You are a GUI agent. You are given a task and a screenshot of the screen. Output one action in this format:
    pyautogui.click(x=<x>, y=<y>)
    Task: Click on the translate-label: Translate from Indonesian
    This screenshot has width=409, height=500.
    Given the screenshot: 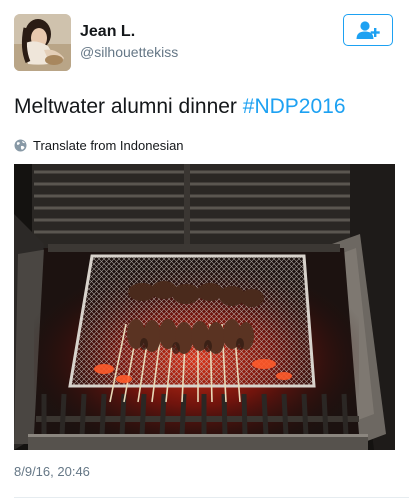 What is the action you would take?
    pyautogui.click(x=108, y=145)
    